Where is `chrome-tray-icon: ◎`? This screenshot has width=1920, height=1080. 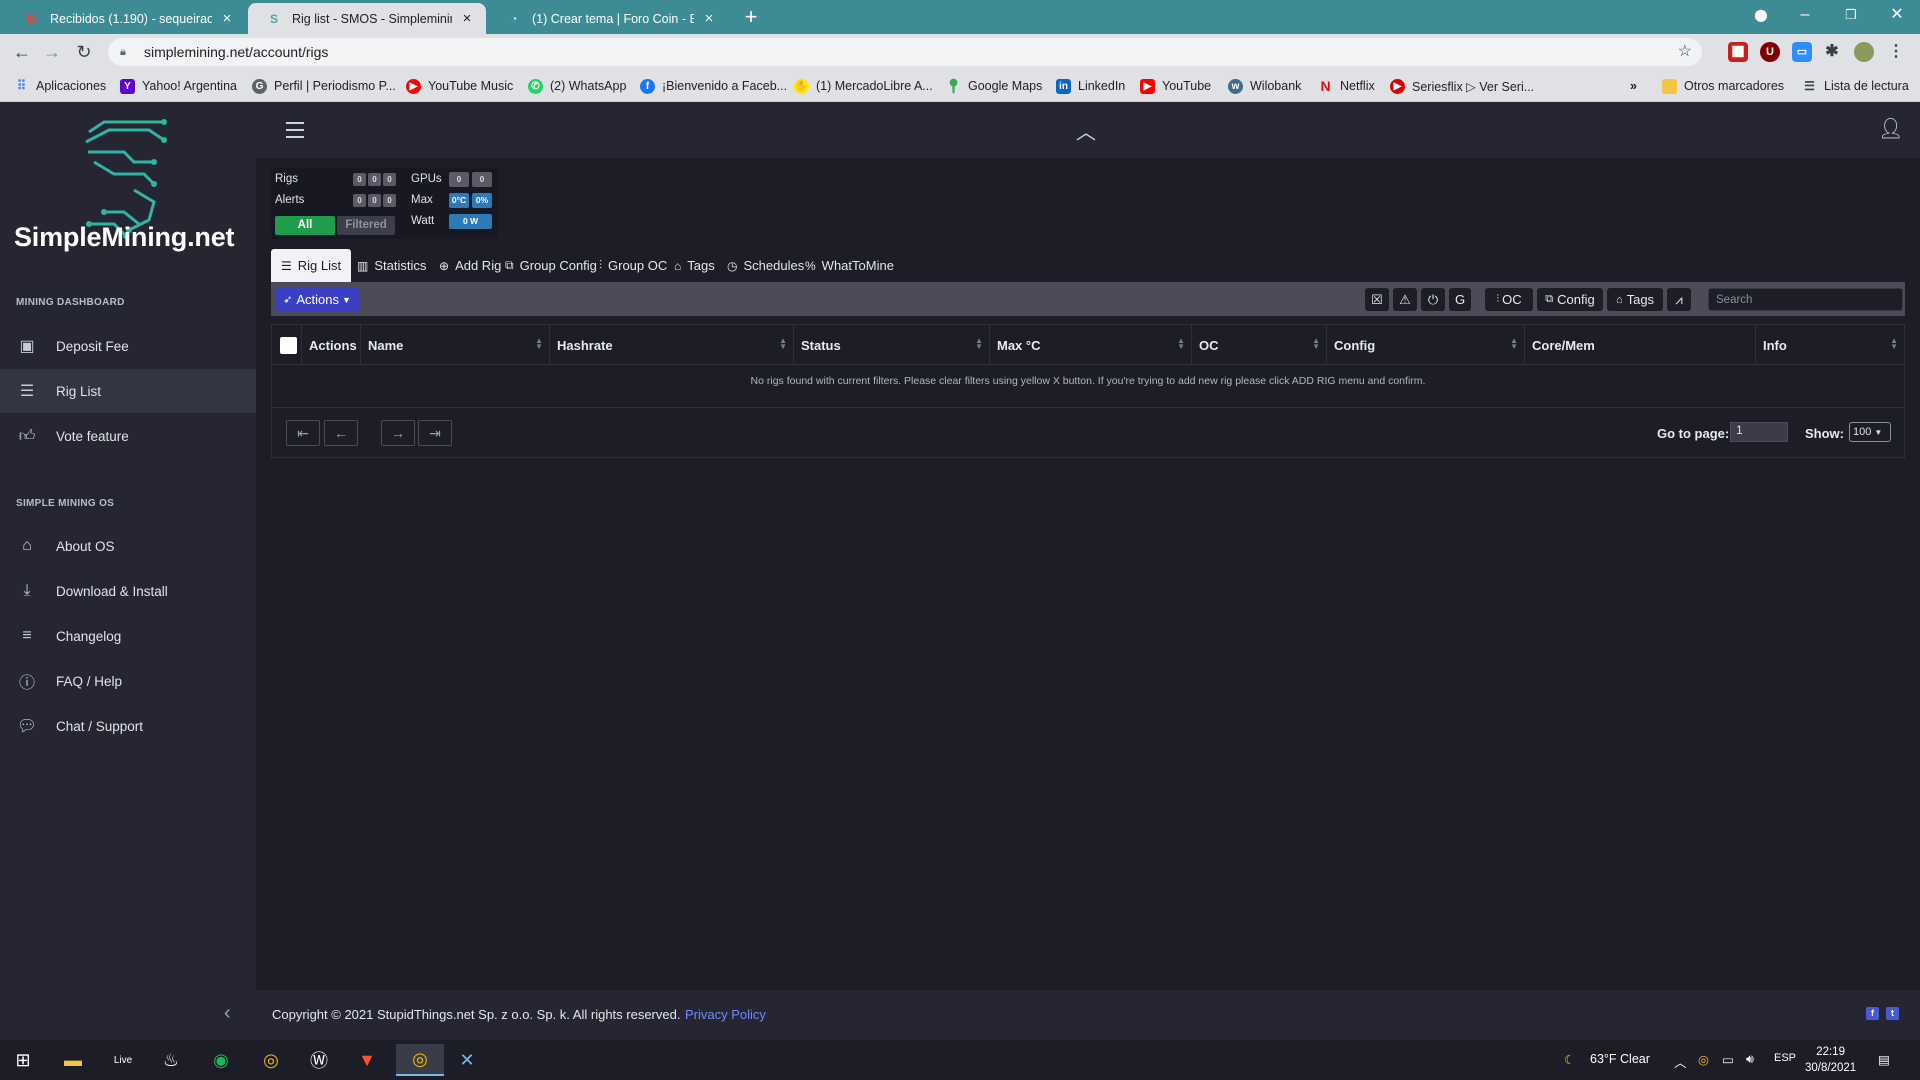 chrome-tray-icon: ◎ is located at coordinates (1703, 1059).